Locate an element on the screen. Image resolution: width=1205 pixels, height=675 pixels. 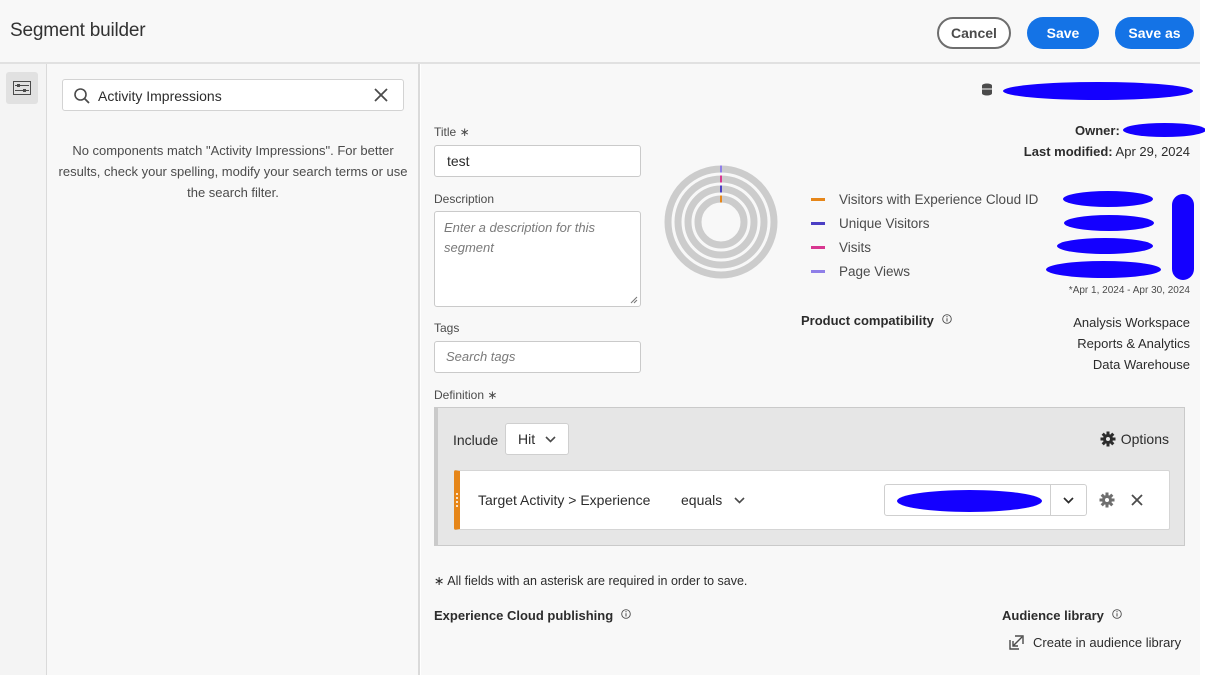
last-modified-label: Last modified: is located at coordinates (1068, 151).